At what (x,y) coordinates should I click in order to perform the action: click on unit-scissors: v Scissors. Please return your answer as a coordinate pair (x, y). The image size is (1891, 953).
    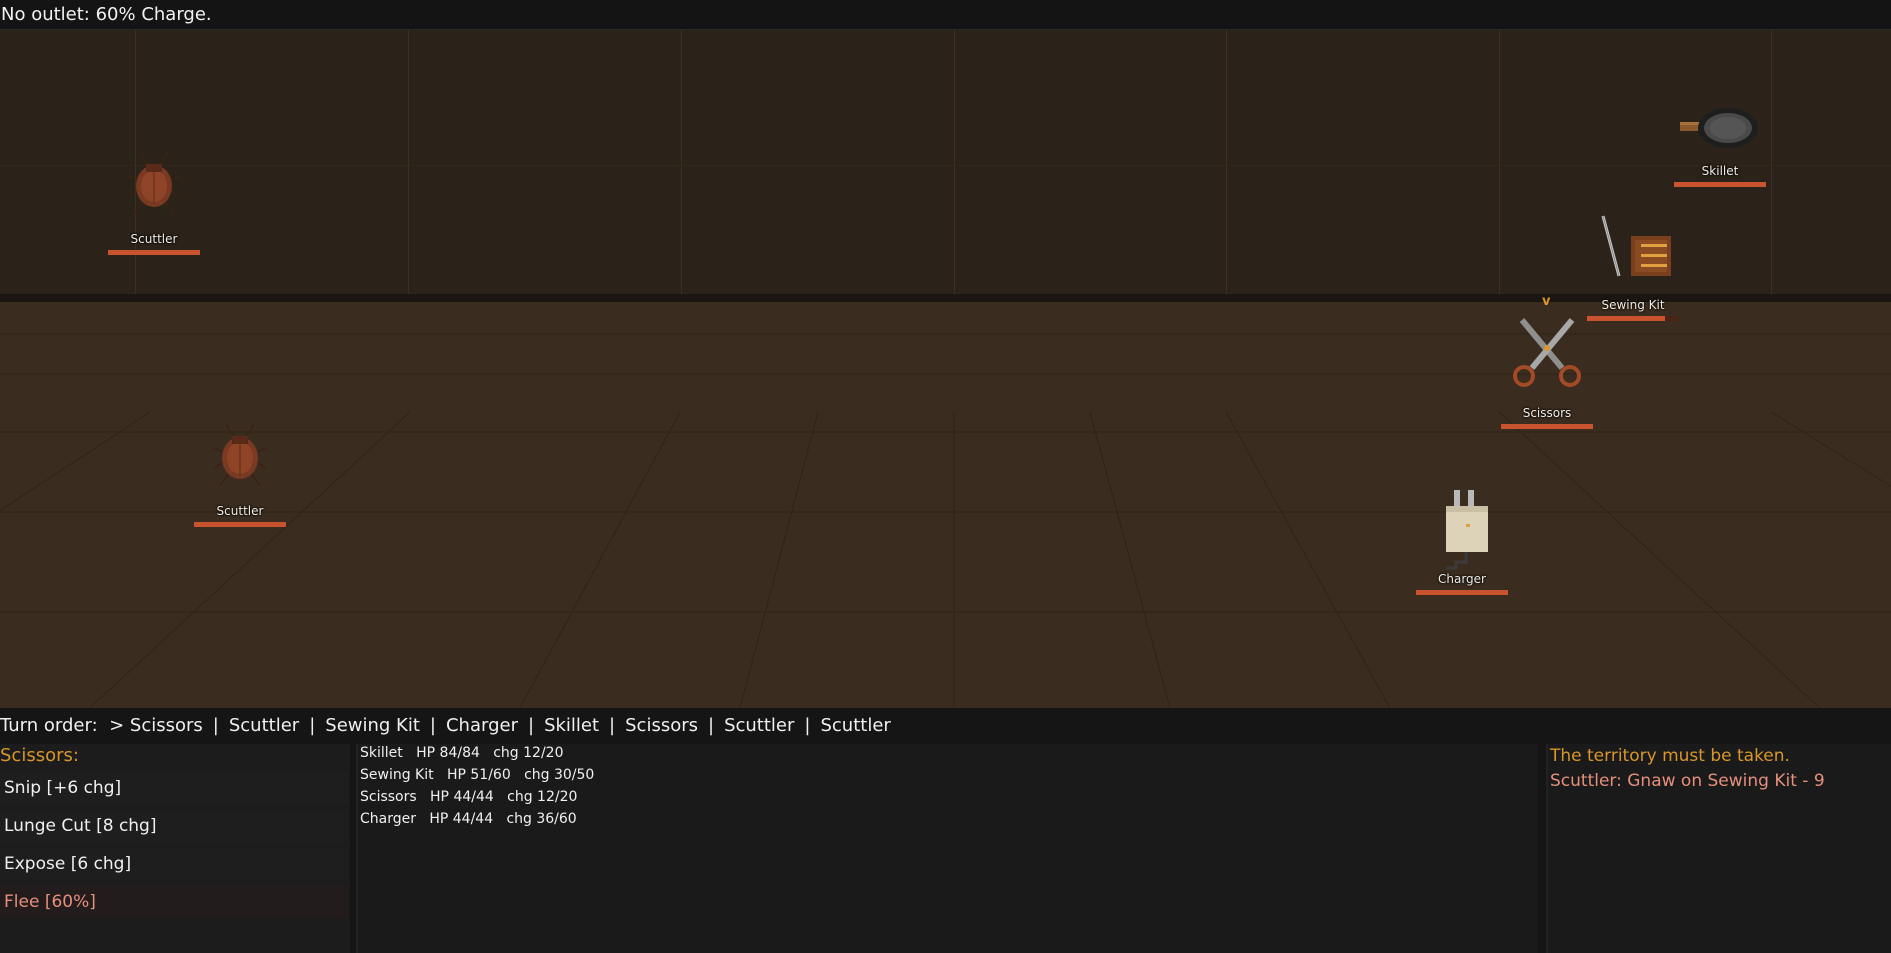
    Looking at the image, I should click on (1547, 364).